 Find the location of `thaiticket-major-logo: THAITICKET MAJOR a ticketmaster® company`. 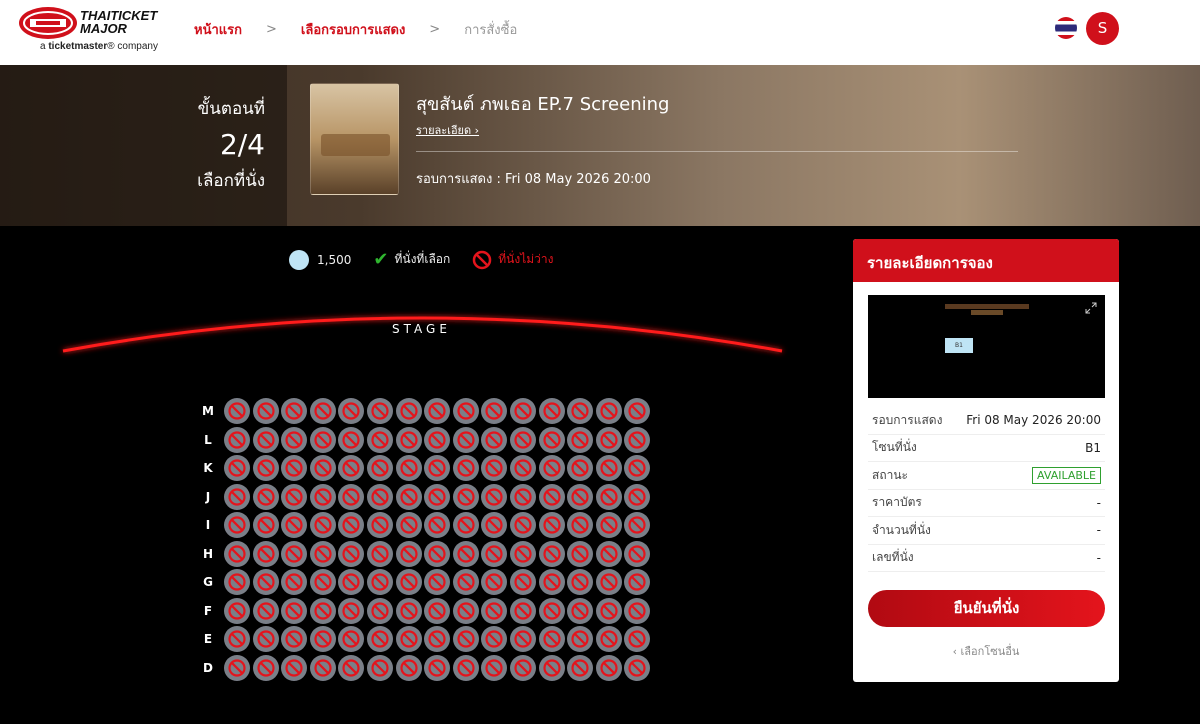

thaiticket-major-logo: THAITICKET MAJOR a ticketmaster® company is located at coordinates (98, 31).